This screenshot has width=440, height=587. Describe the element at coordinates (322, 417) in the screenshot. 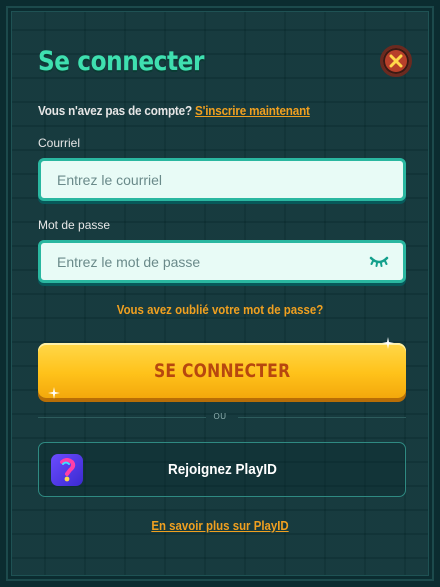

I see `divider-right` at that location.